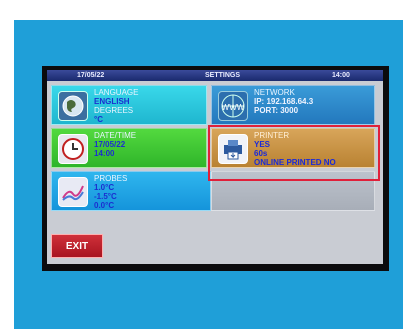  What do you see at coordinates (77, 246) in the screenshot?
I see `exit-button: EXIT` at bounding box center [77, 246].